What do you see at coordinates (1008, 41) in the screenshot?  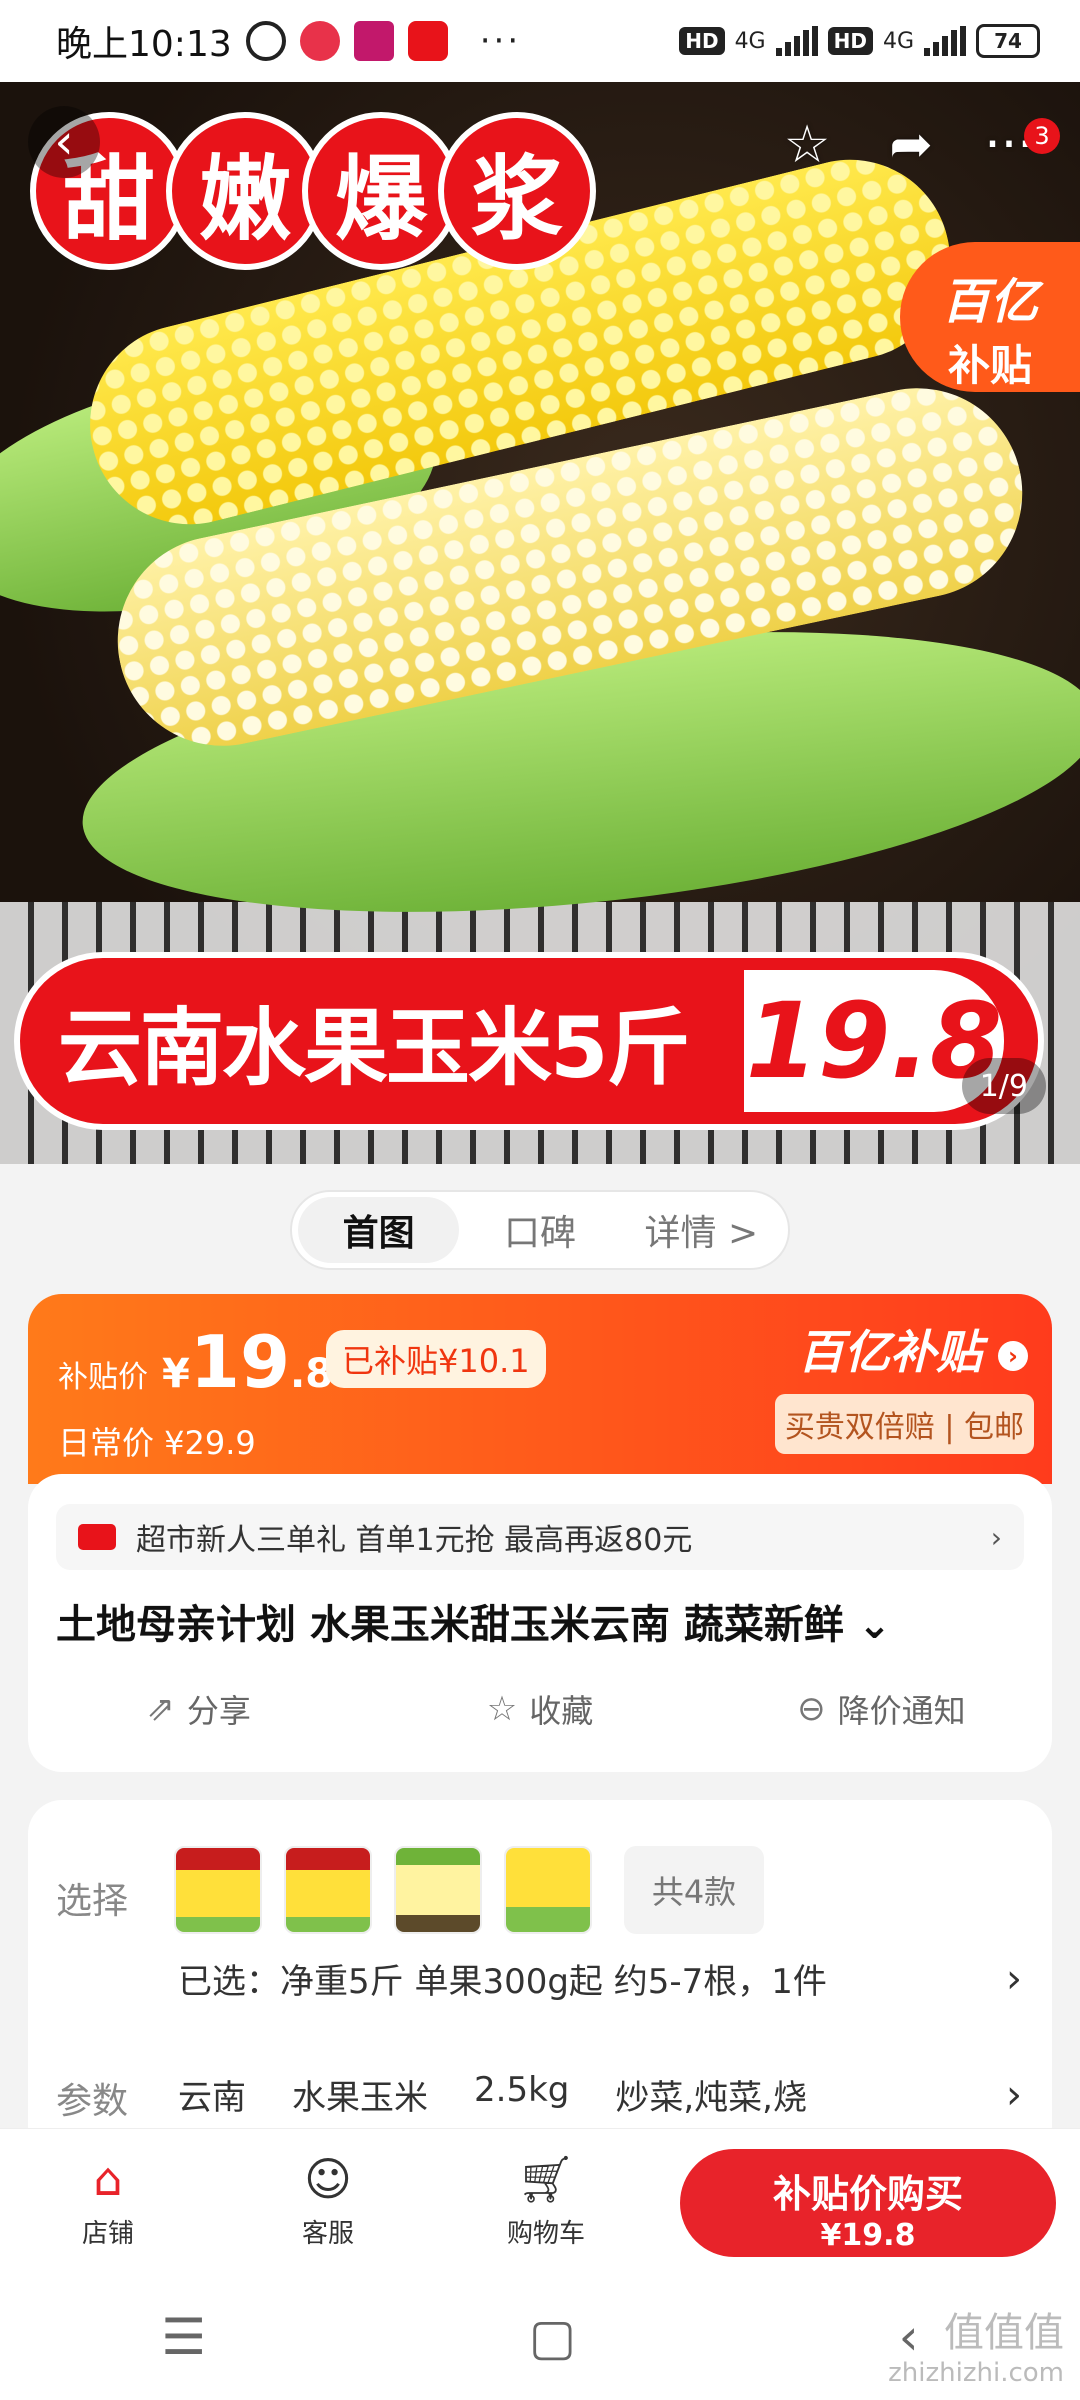 I see `battery-icon: 74` at bounding box center [1008, 41].